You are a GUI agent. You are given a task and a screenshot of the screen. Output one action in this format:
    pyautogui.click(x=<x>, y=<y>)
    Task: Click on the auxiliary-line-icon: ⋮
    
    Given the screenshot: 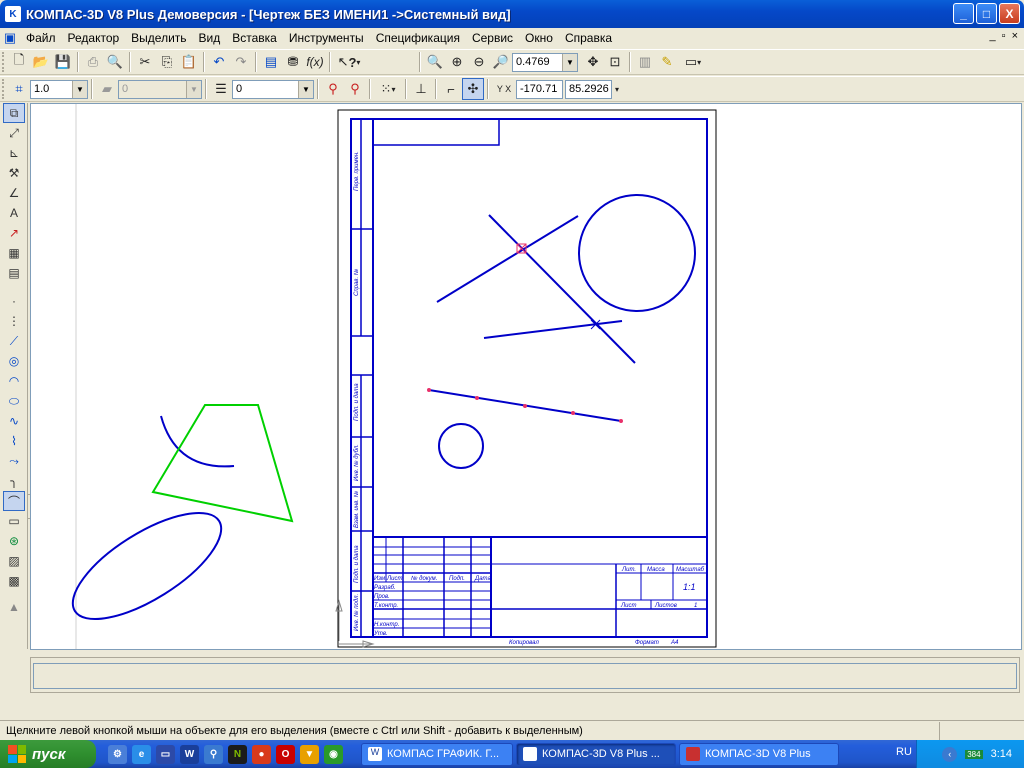 What is the action you would take?
    pyautogui.click(x=14, y=321)
    